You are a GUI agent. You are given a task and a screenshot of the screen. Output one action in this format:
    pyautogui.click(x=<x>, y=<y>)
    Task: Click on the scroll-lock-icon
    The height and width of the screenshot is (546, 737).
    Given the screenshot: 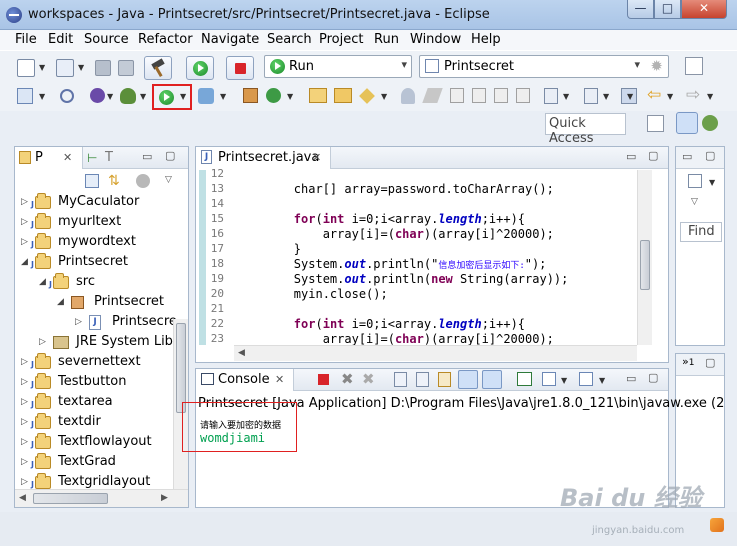 What is the action you would take?
    pyautogui.click(x=422, y=379)
    